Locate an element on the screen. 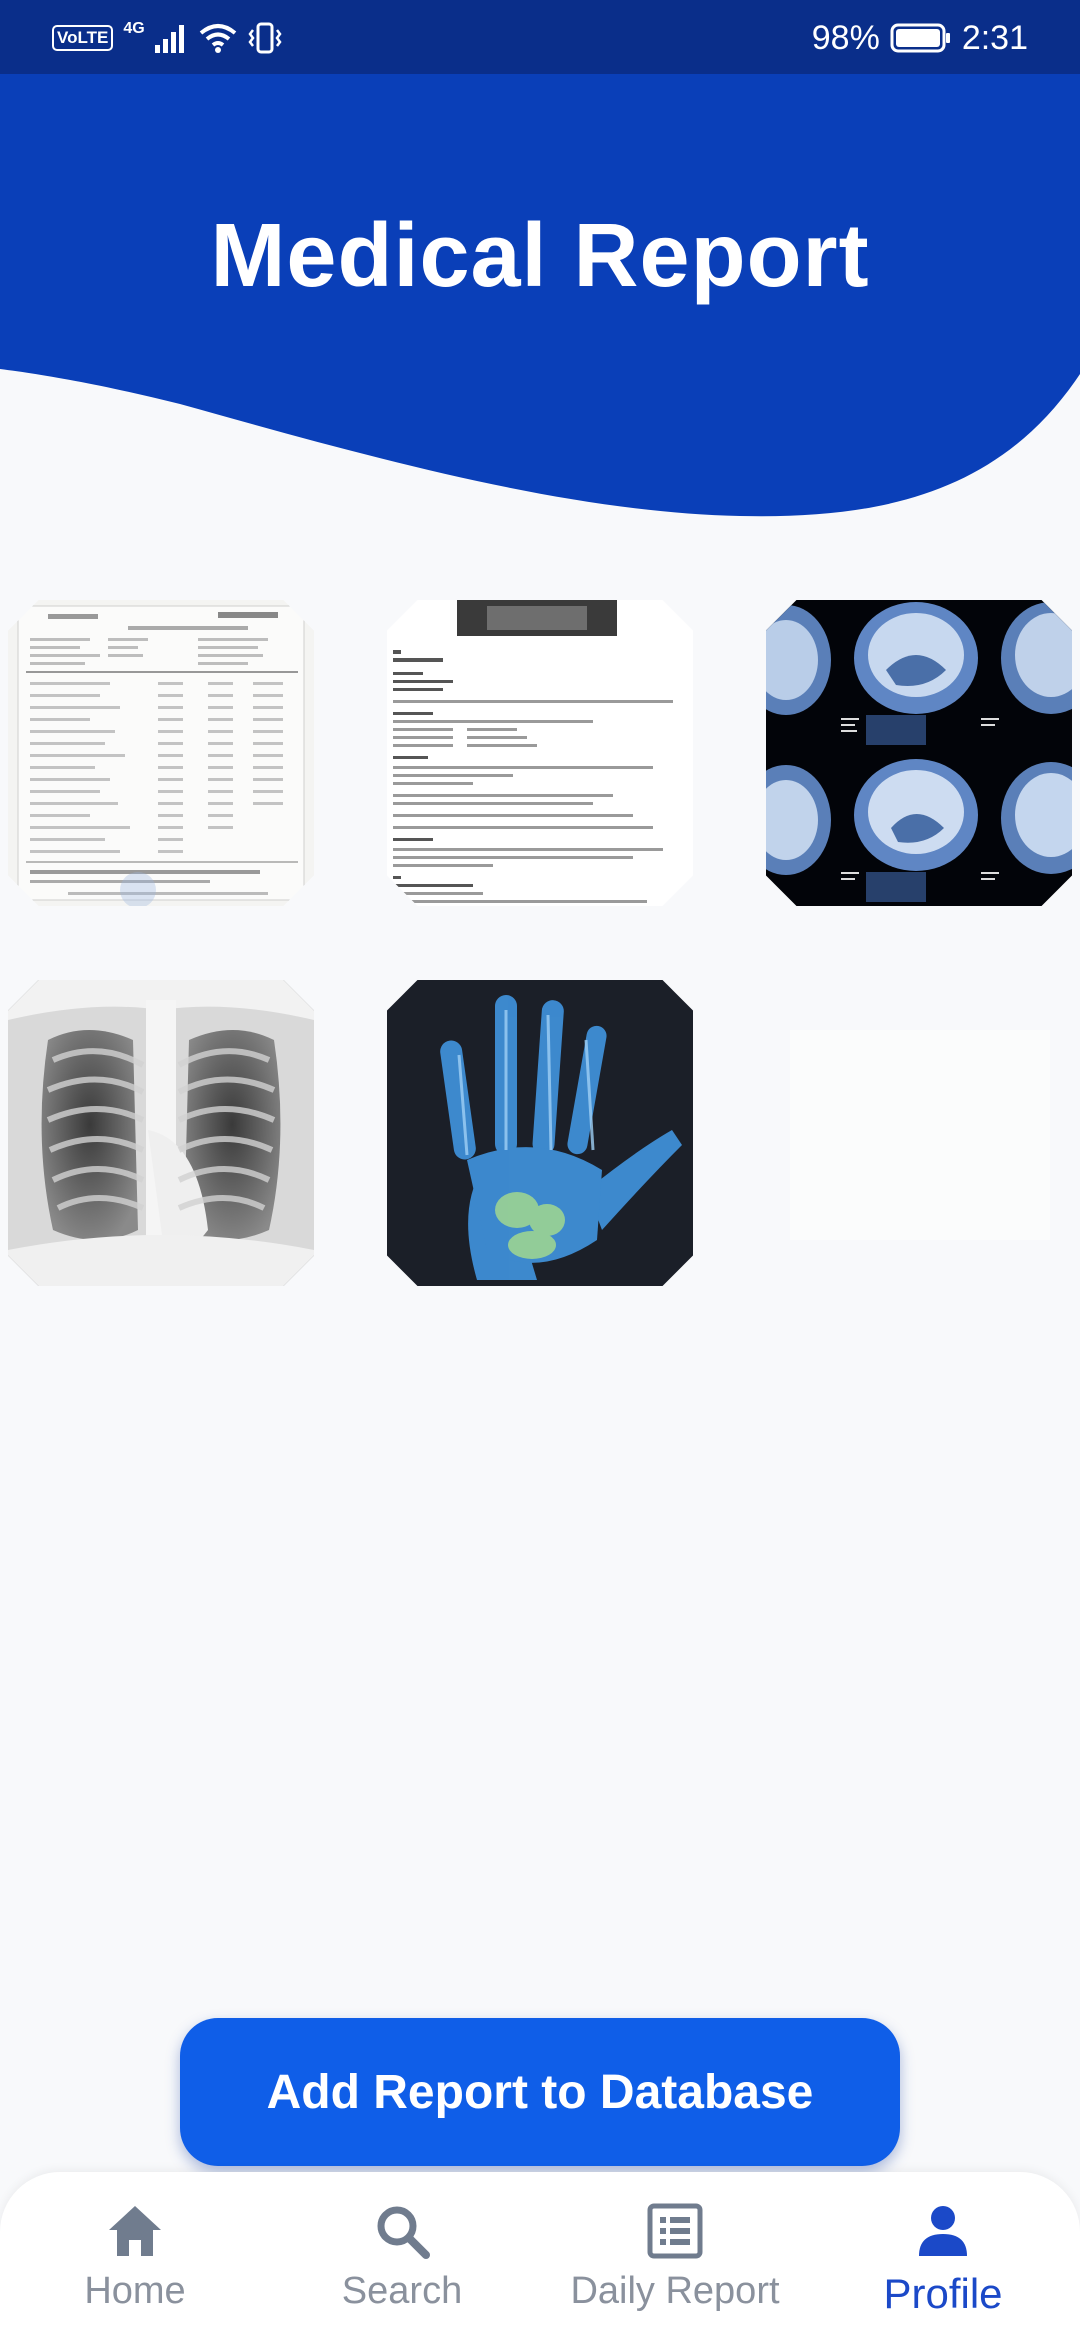 The image size is (1080, 2340). nav-home-label: Home is located at coordinates (135, 2291).